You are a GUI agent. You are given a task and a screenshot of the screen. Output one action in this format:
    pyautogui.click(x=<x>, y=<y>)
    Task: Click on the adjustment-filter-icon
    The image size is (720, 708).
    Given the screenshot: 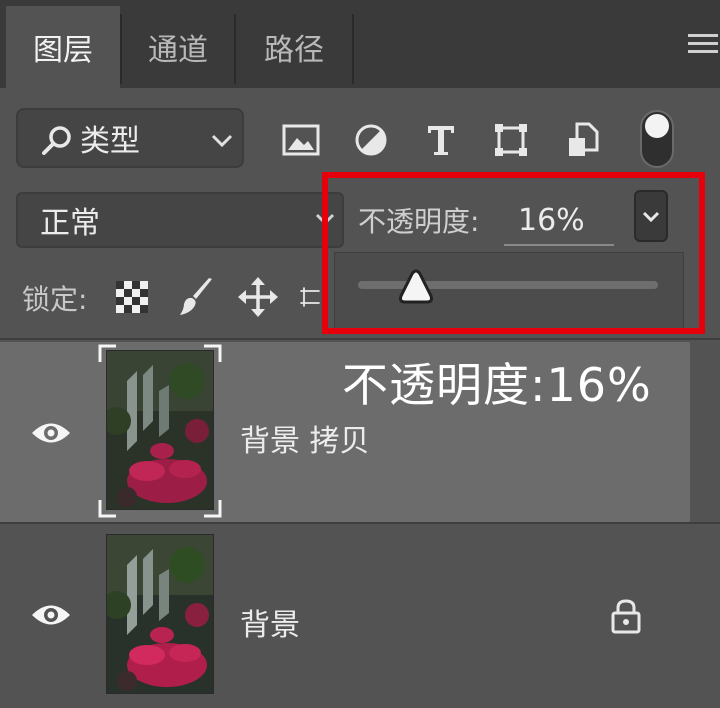 What is the action you would take?
    pyautogui.click(x=371, y=140)
    